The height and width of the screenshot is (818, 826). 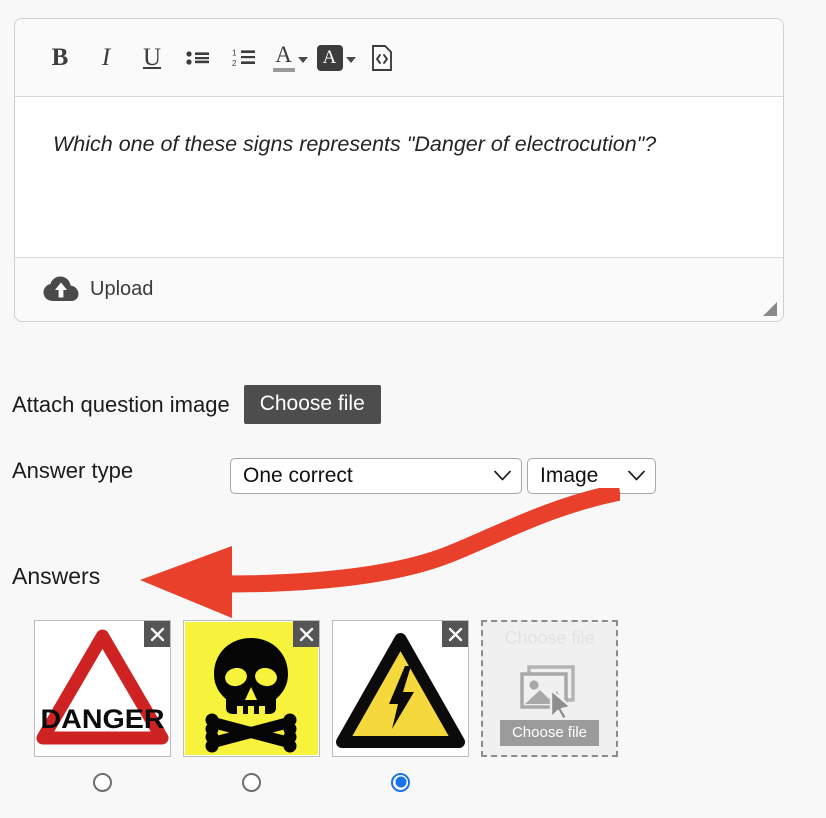 I want to click on italic-button: I, so click(x=106, y=58).